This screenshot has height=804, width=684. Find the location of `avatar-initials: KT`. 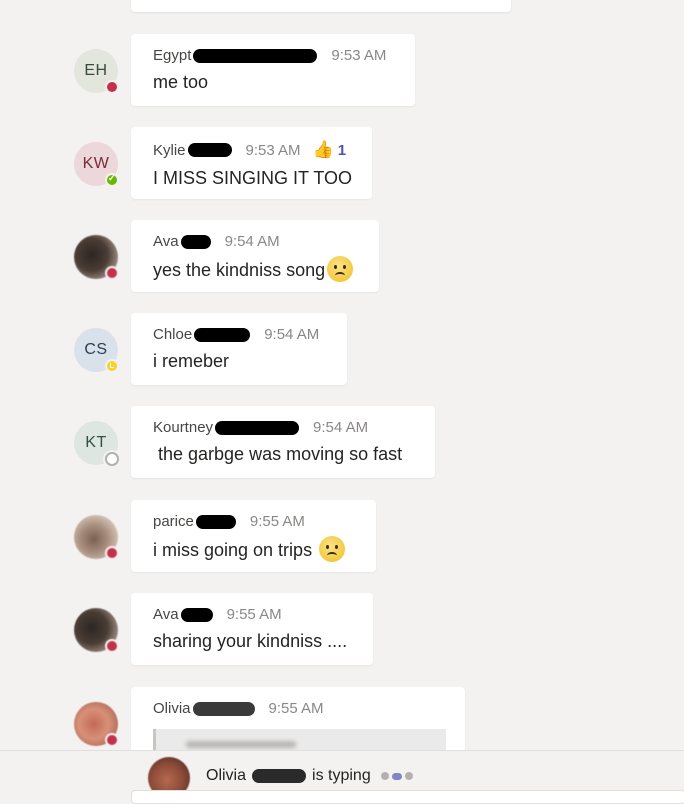

avatar-initials: KT is located at coordinates (96, 442).